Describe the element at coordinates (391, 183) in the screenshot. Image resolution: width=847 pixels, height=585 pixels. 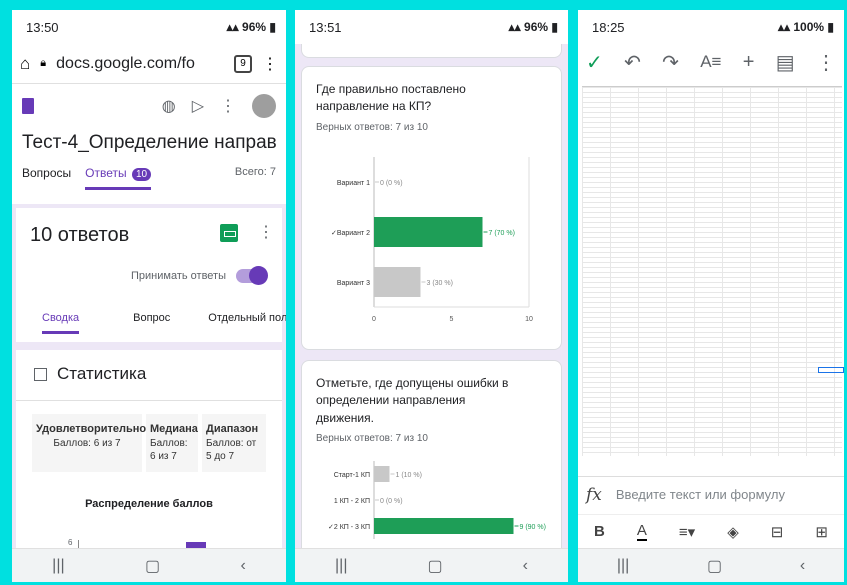
I see `chart-data-label: 0 (0 %)` at that location.